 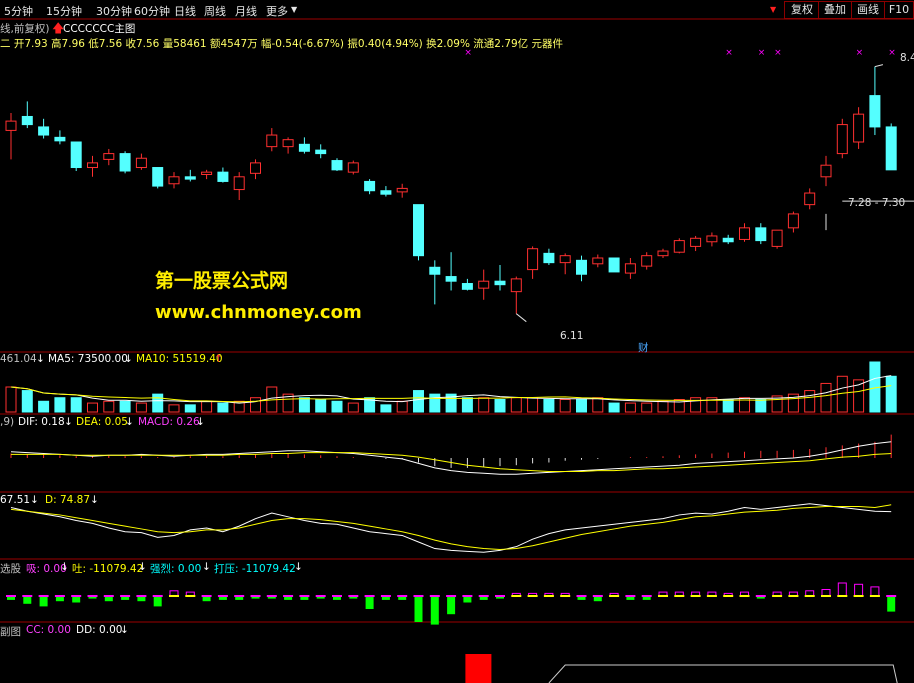 I want to click on tu-arrow: ↓, so click(x=142, y=567).